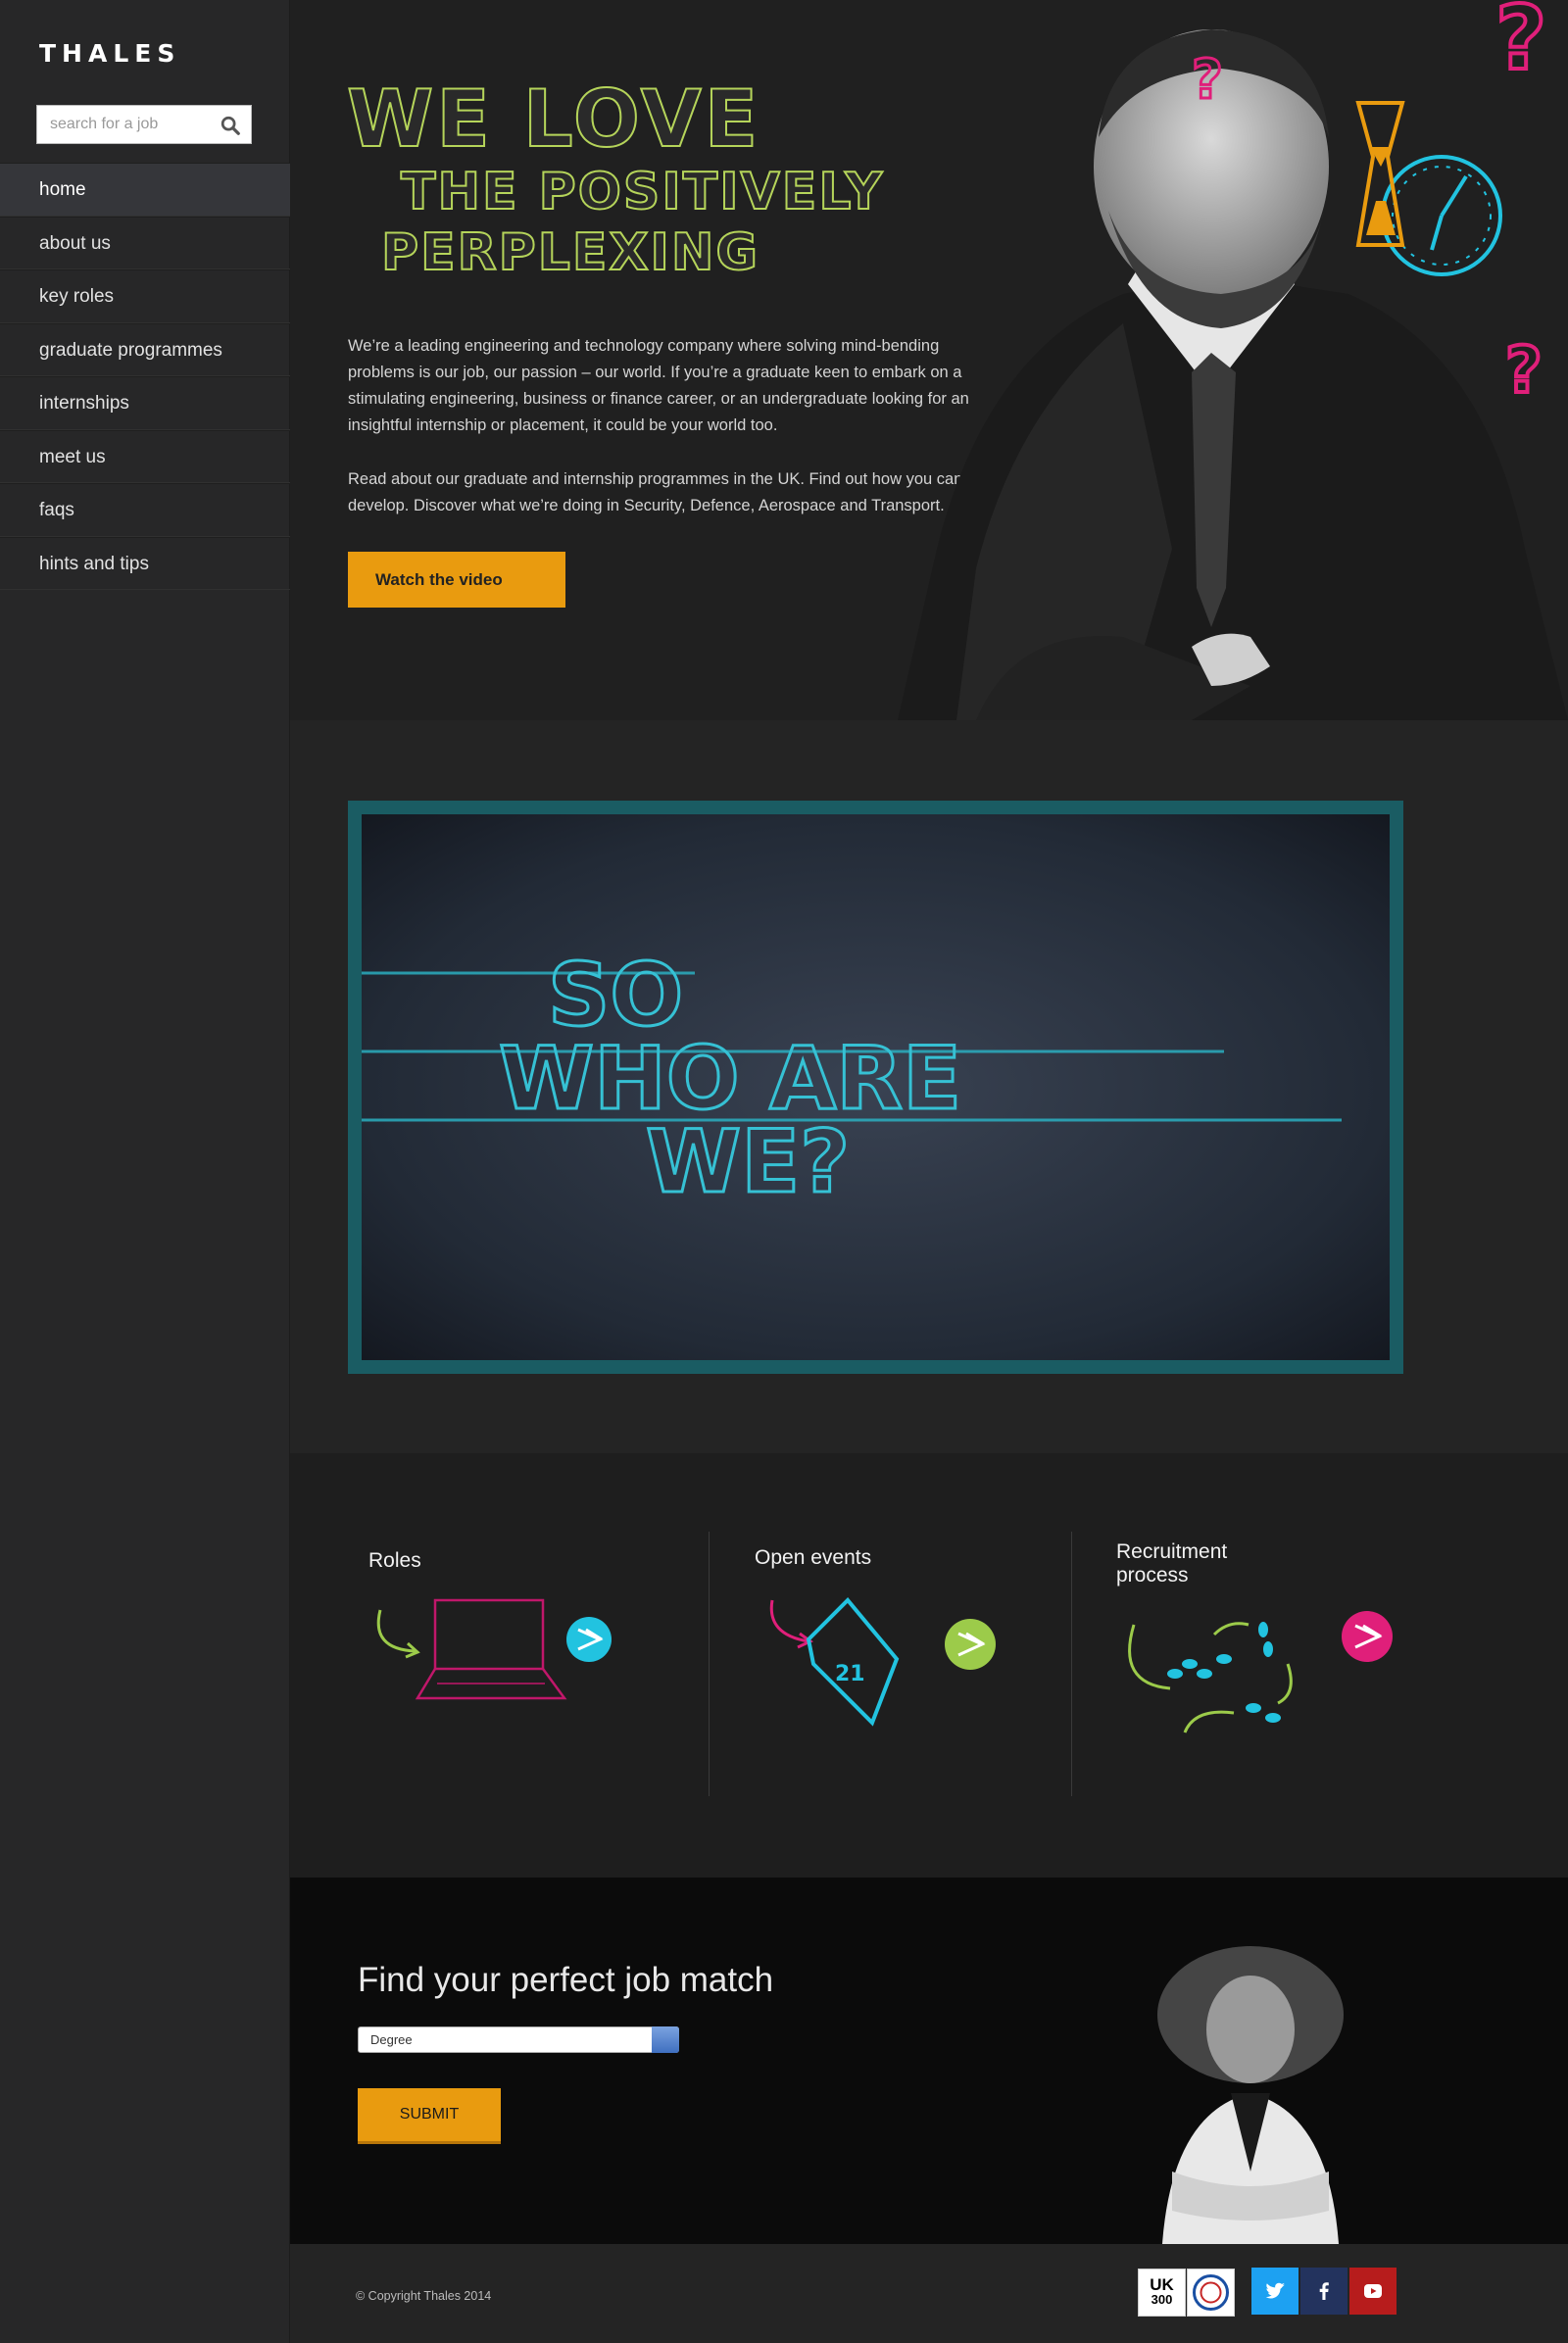  What do you see at coordinates (518, 2039) in the screenshot?
I see `degree-select: Degree` at bounding box center [518, 2039].